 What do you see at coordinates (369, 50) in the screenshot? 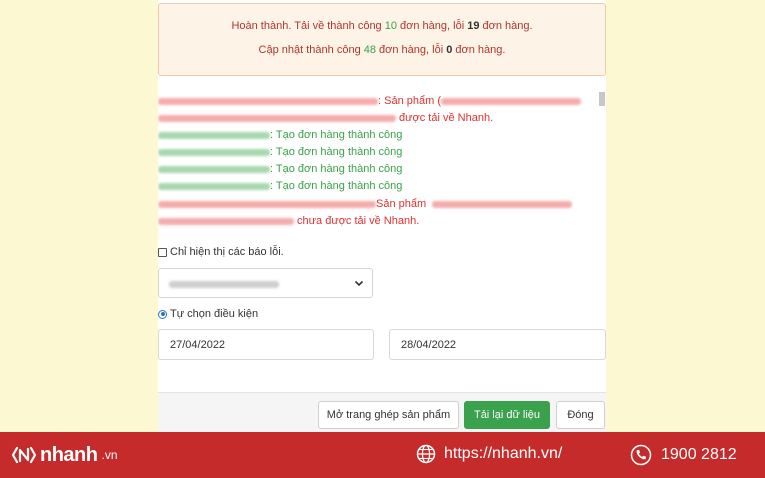
I see `updated-count: 48` at bounding box center [369, 50].